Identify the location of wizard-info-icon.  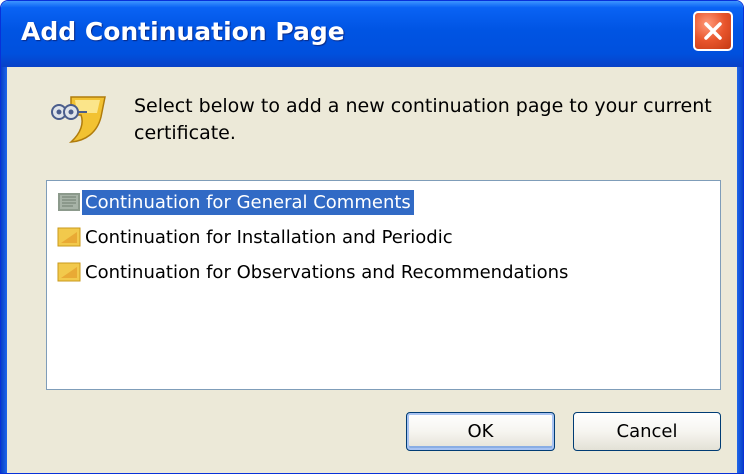
(78, 119).